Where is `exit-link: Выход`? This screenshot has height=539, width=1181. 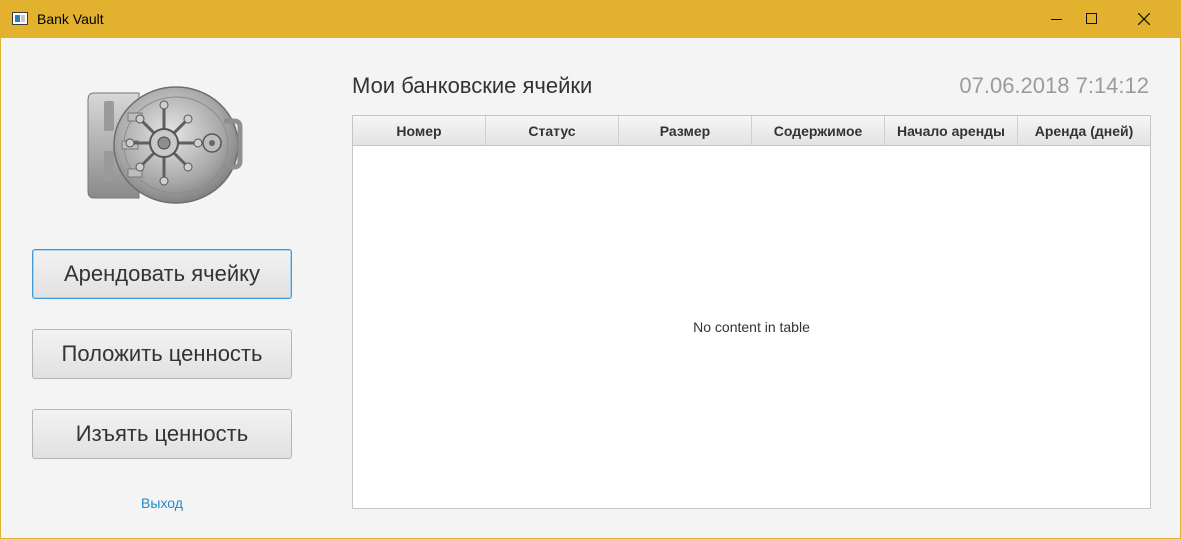 exit-link: Выход is located at coordinates (162, 503).